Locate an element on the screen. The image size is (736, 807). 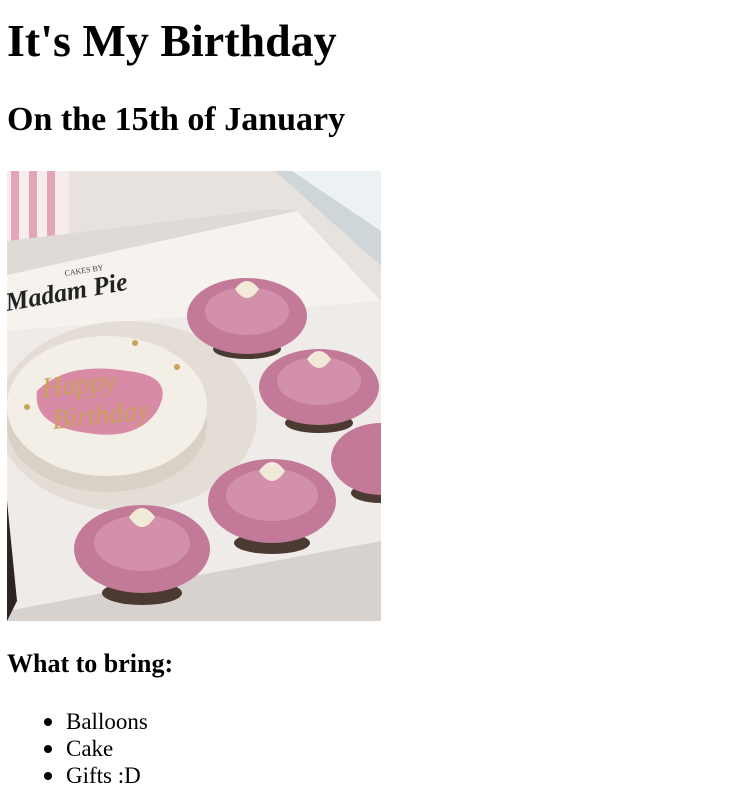
page-subtitle: On the 15th of January is located at coordinates (176, 119).